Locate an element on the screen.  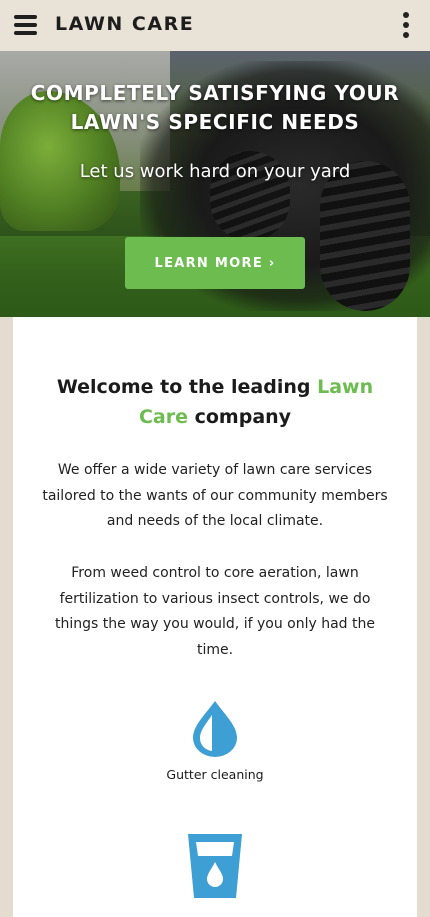
brand-title: LAWN CARE is located at coordinates (124, 24).